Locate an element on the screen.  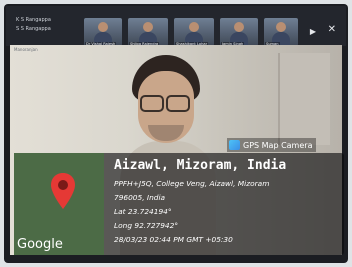
participant-name-list: K S Rangappa S S Rangappa is located at coordinates (46, 29).